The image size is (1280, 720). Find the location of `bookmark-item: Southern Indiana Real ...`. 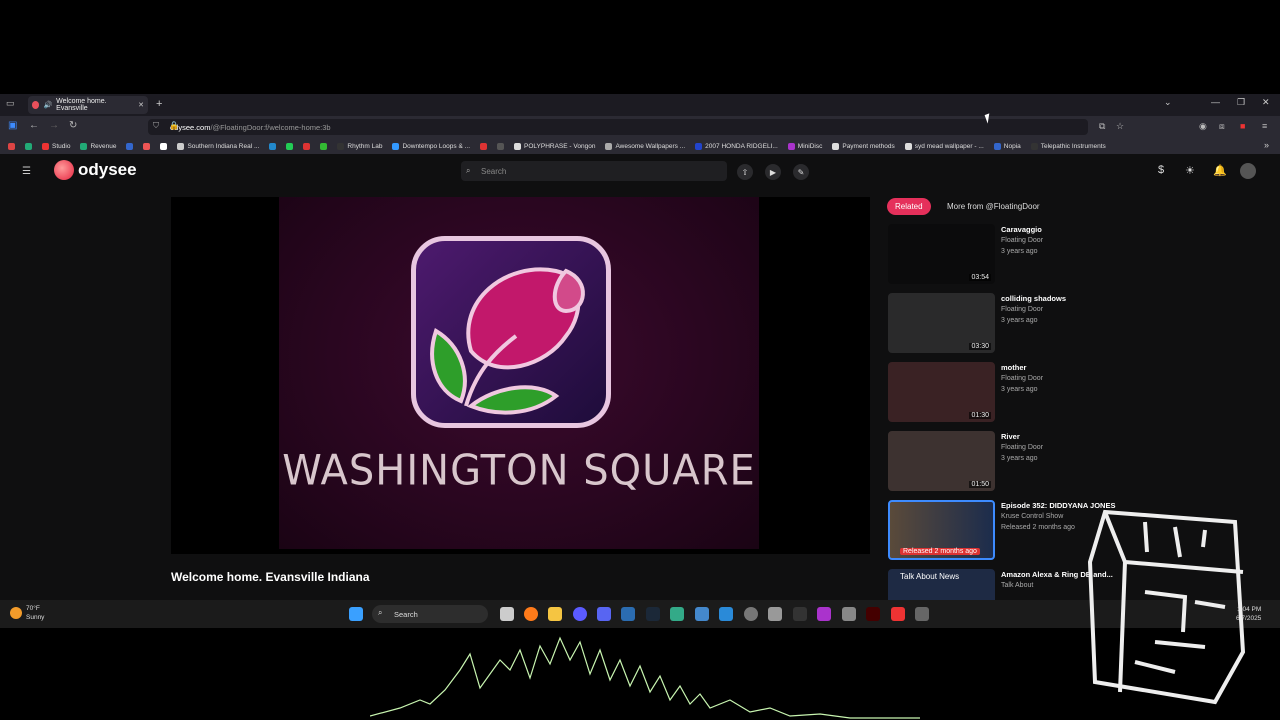

bookmark-item: Southern Indiana Real ... is located at coordinates (218, 146).